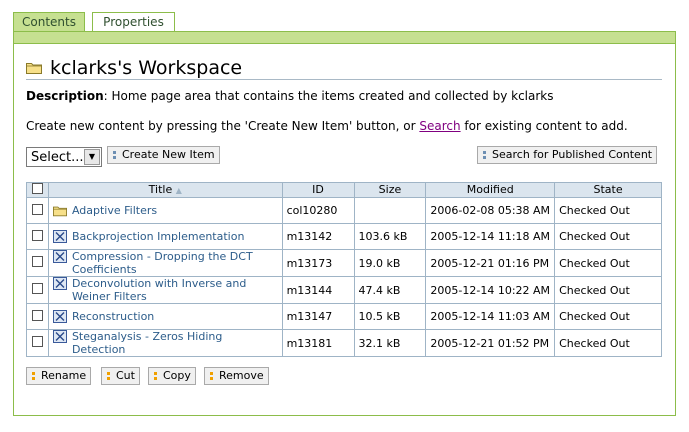 The image size is (689, 432). I want to click on item-title-link: Backprojection Implementation, so click(158, 236).